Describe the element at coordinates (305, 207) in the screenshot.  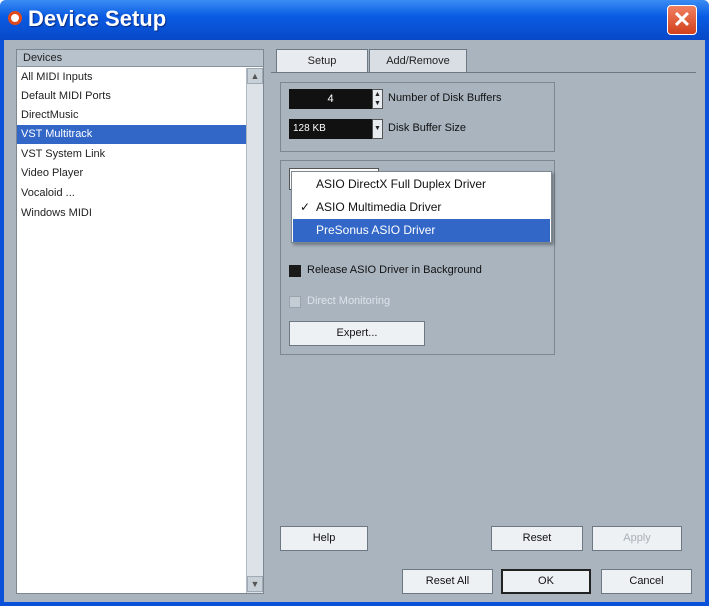
I see `checkmark-icon: ✓` at that location.